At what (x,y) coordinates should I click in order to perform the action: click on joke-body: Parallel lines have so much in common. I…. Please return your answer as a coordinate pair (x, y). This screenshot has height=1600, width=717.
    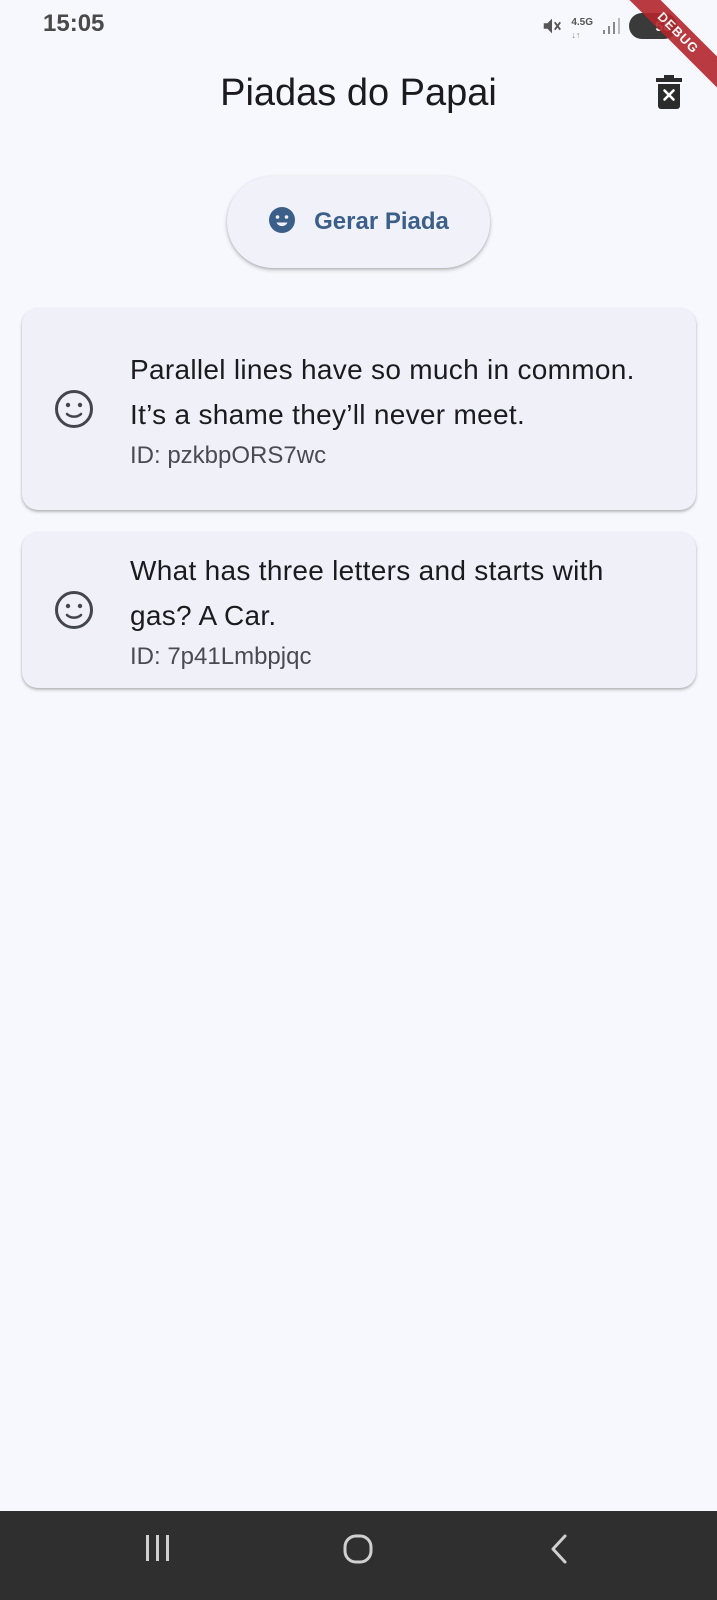
    Looking at the image, I should click on (401, 409).